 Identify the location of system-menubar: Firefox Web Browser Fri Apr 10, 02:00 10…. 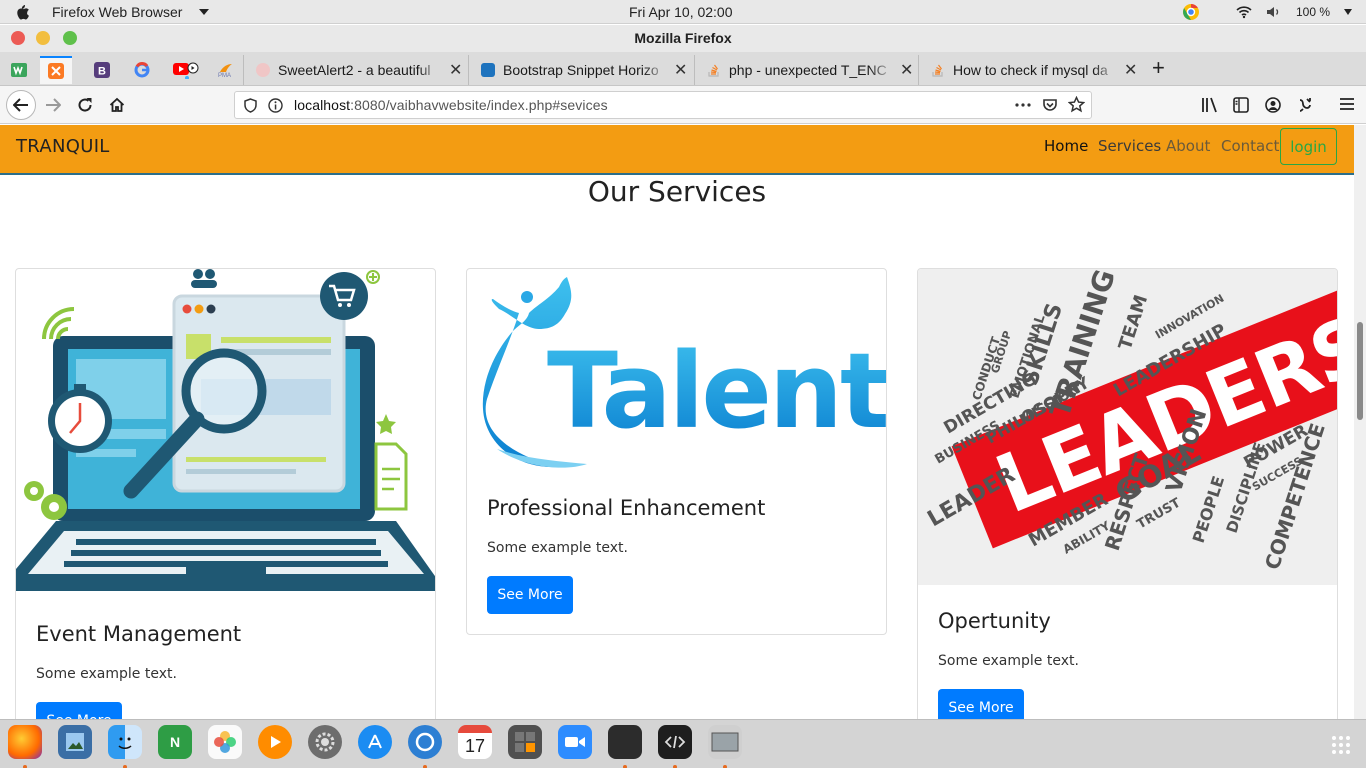
(683, 12).